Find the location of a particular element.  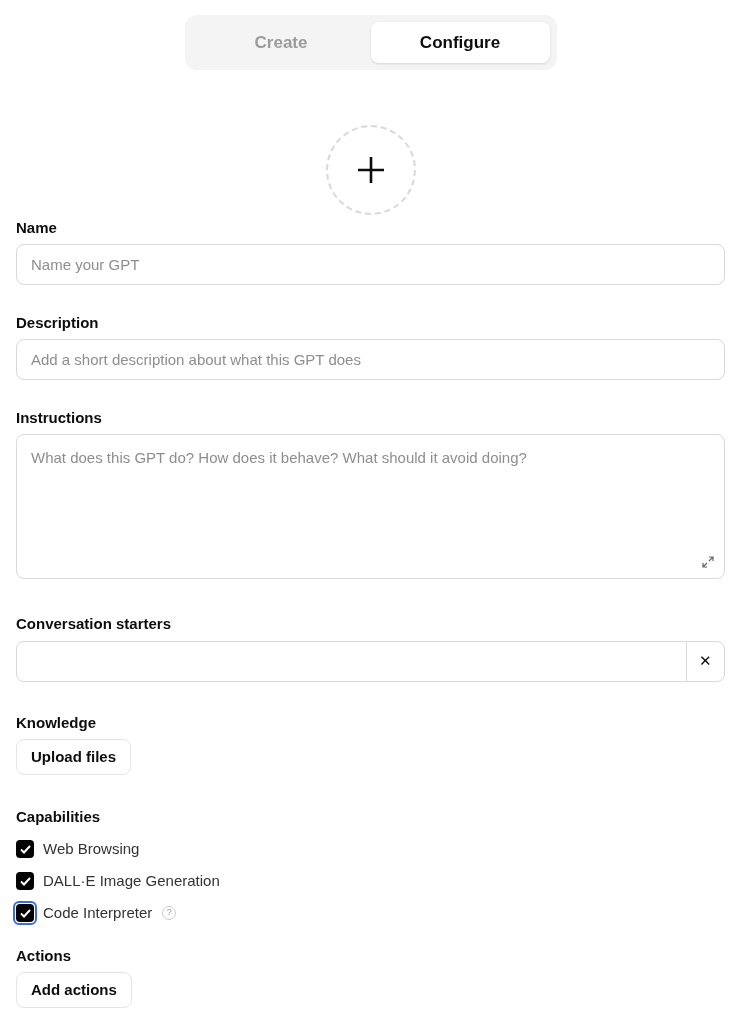

expand-icon is located at coordinates (708, 562).